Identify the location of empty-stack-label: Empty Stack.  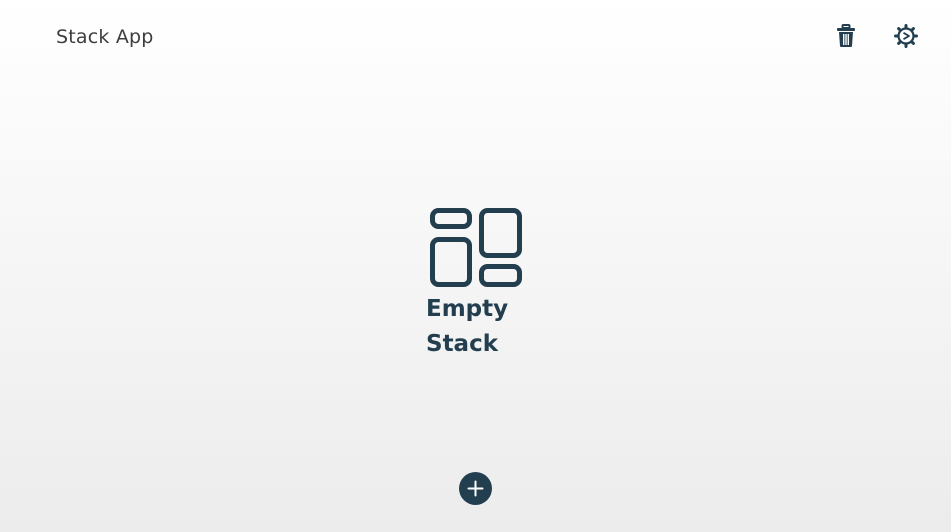
(467, 326).